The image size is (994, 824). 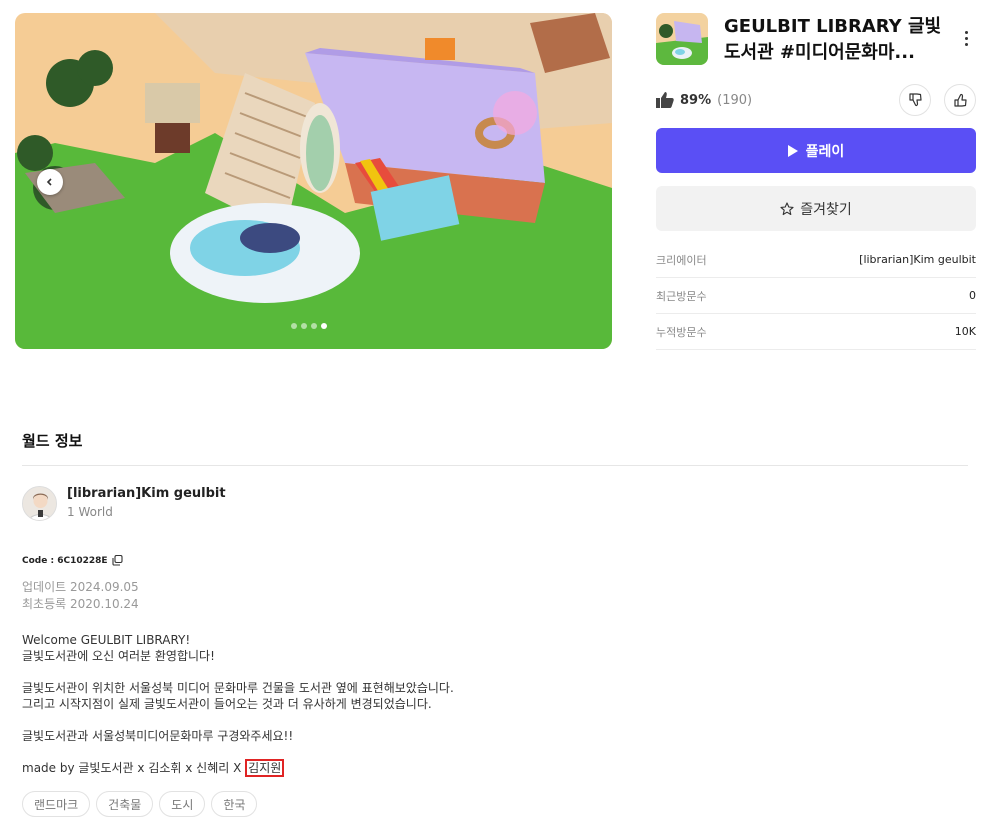 I want to click on credits-text: made by 글빛도서관 x 김소휘 x 신혜리 X, so click(x=134, y=768).